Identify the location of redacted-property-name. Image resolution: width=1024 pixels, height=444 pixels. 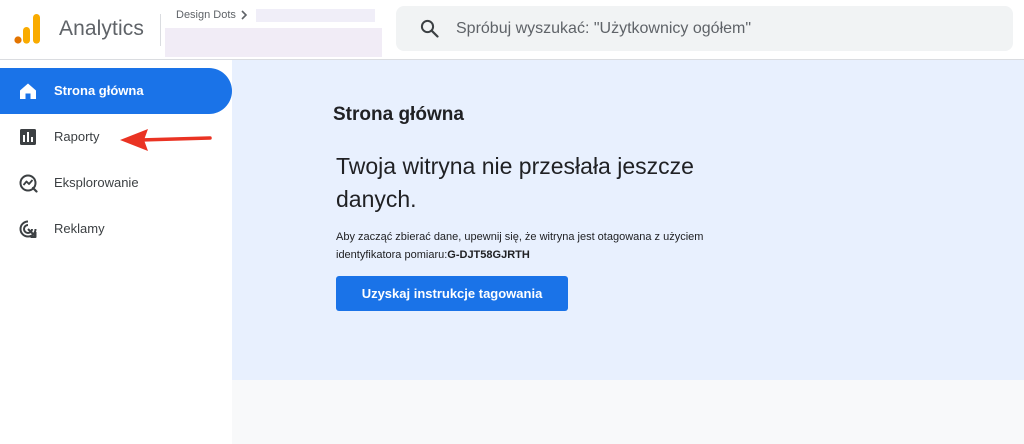
(315, 15).